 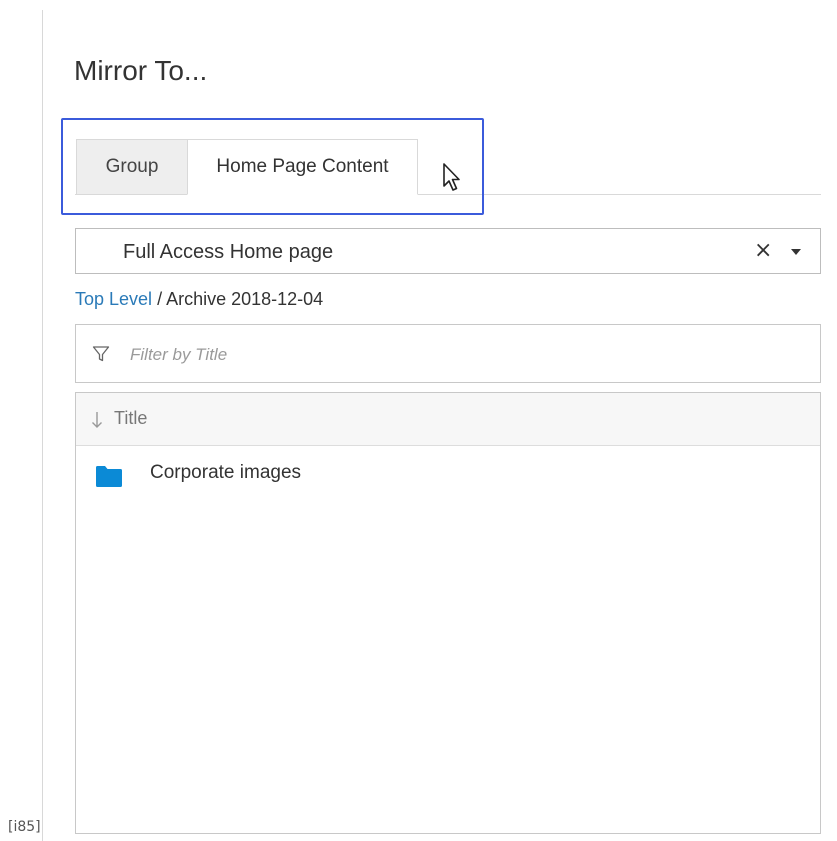 I want to click on mouse-pointer-icon, so click(x=451, y=177).